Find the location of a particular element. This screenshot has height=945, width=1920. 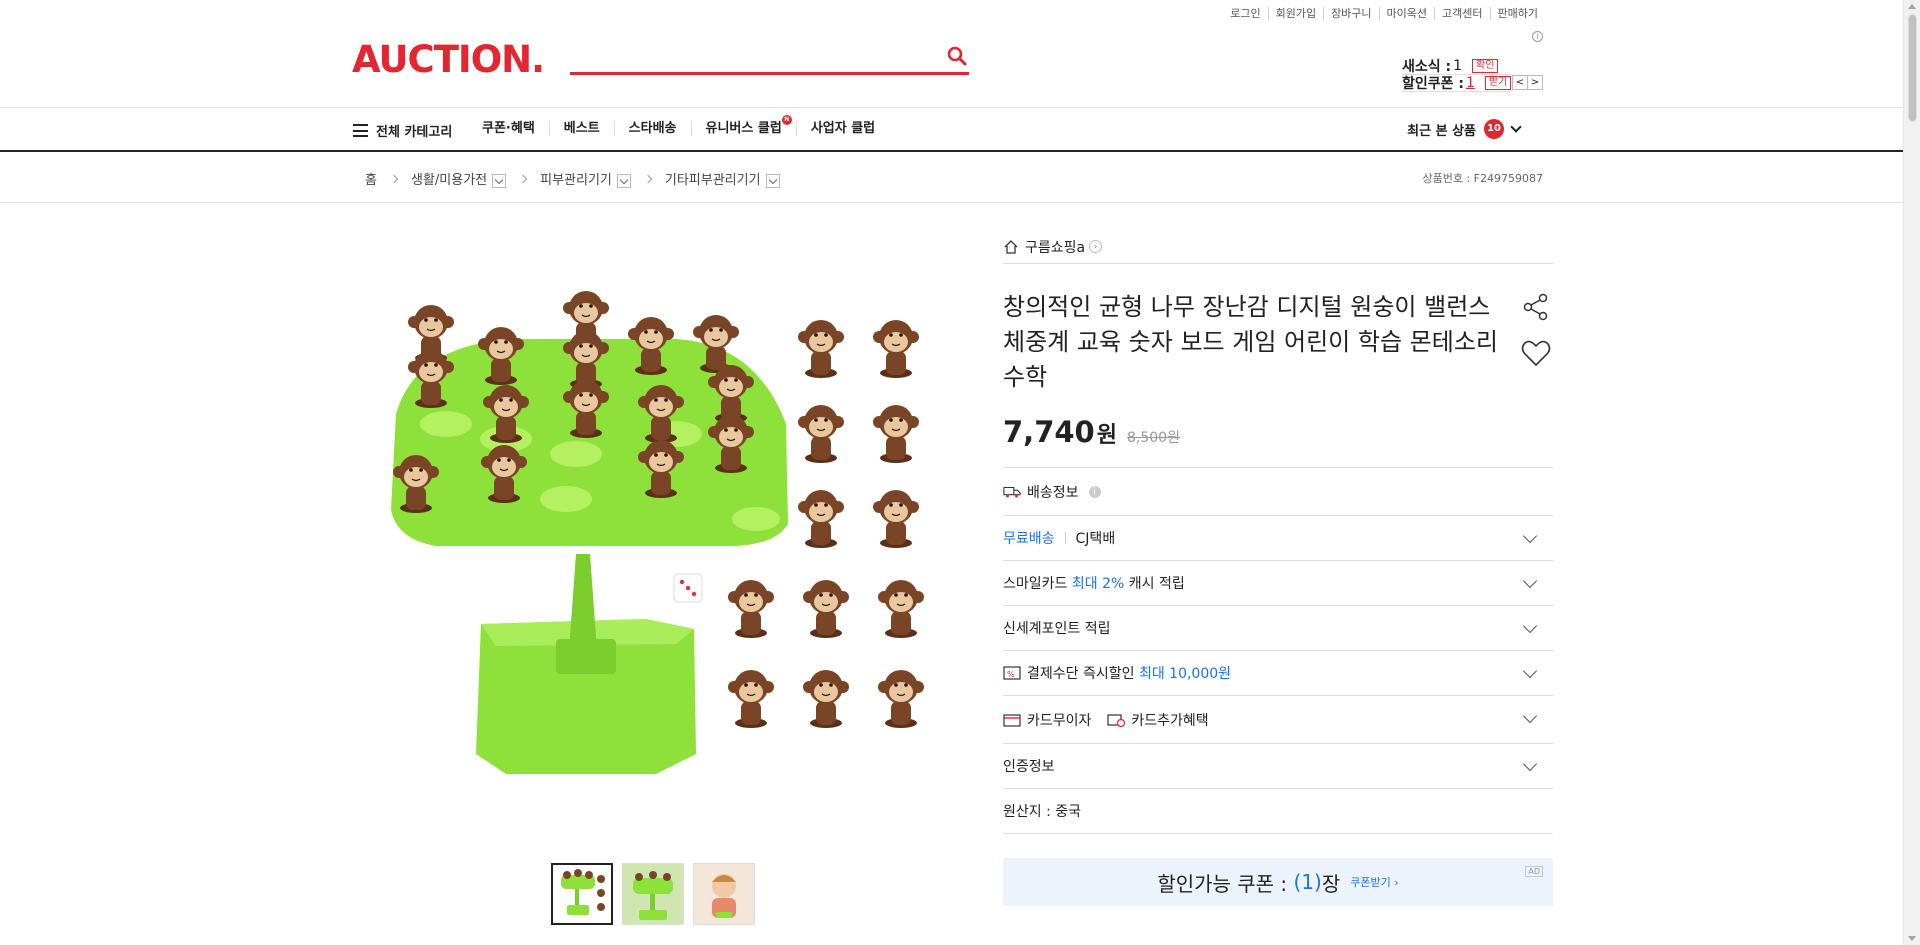

nav-universe-club: 유니버스 클럽 N is located at coordinates (743, 125).